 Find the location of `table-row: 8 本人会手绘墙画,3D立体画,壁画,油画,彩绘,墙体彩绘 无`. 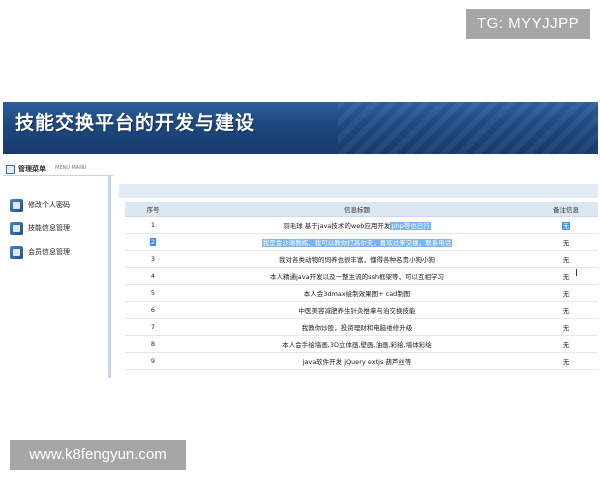

table-row: 8 本人会手绘墙画,3D立体画,壁画,油画,彩绘,墙体彩绘 无 is located at coordinates (361, 344).